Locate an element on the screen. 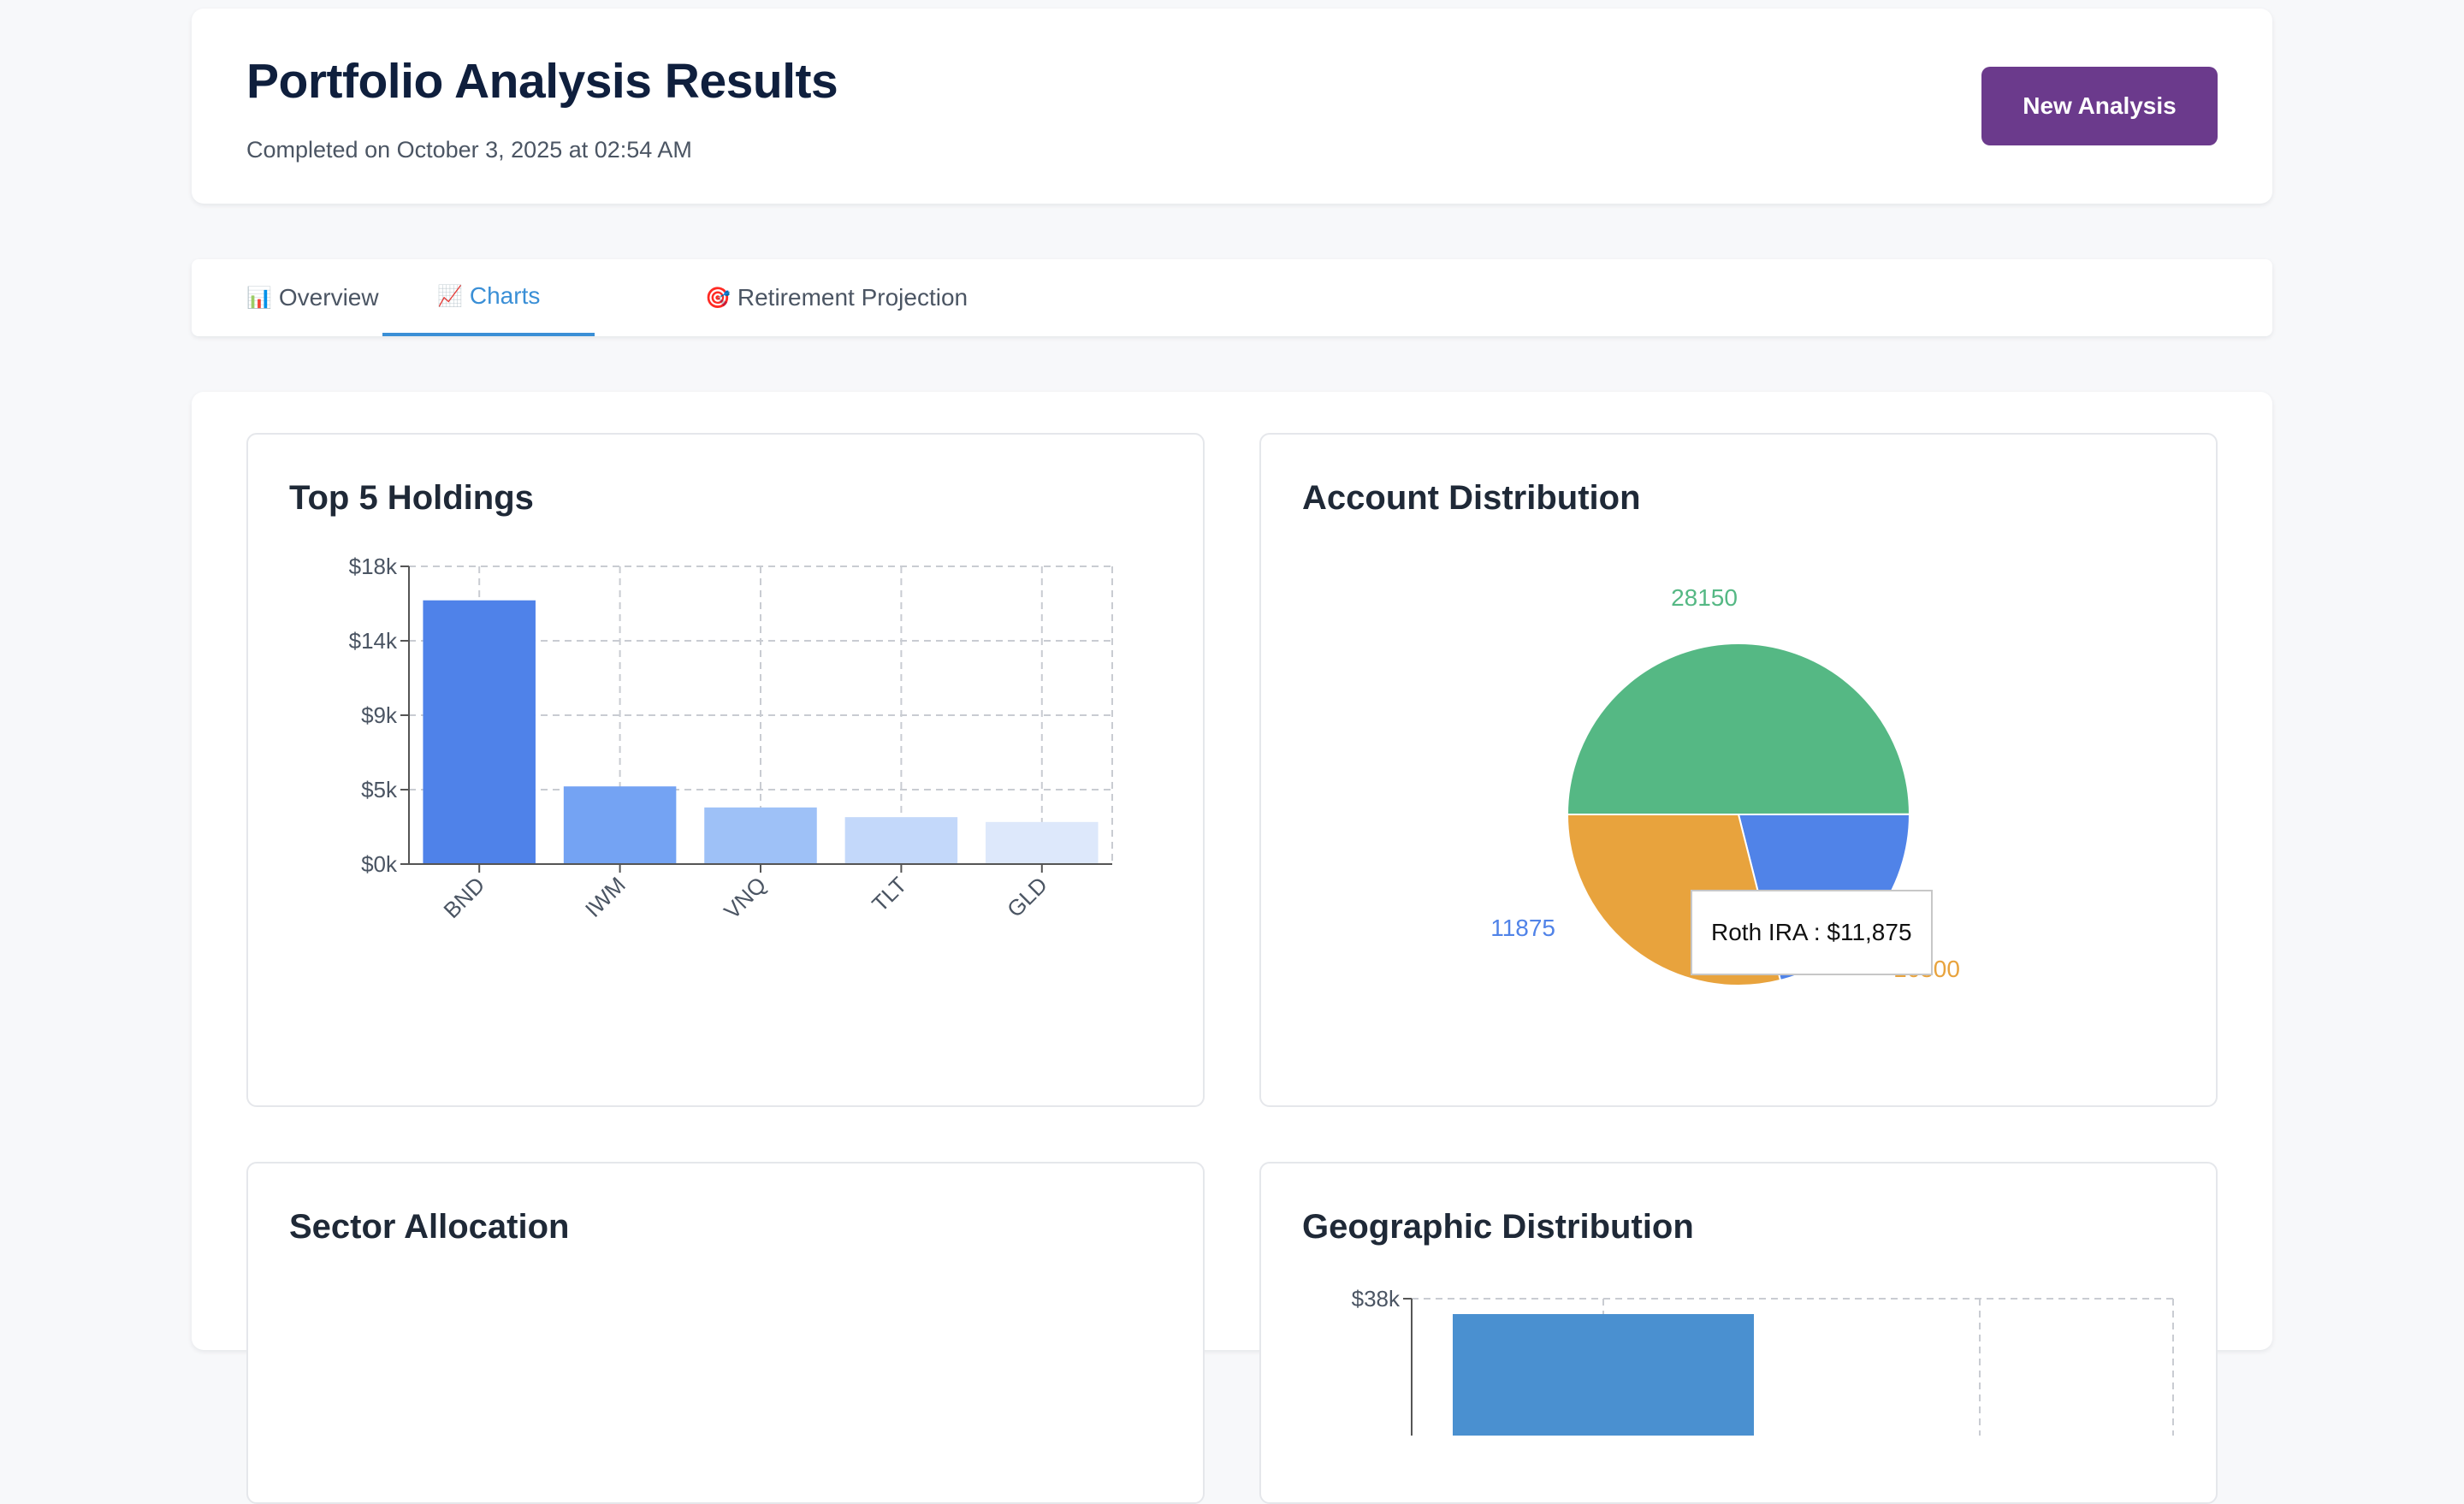 The height and width of the screenshot is (1504, 2464). tab-retirement-projection-label: Retirement Projection is located at coordinates (852, 297).